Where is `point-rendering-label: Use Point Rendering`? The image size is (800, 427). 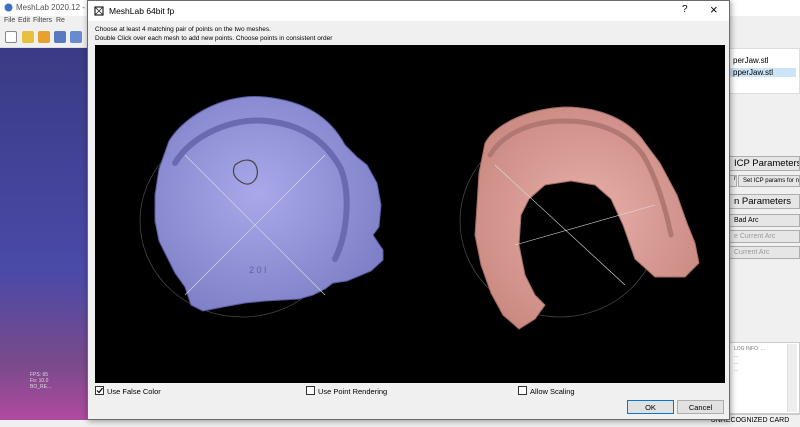
point-rendering-label: Use Point Rendering is located at coordinates (353, 391).